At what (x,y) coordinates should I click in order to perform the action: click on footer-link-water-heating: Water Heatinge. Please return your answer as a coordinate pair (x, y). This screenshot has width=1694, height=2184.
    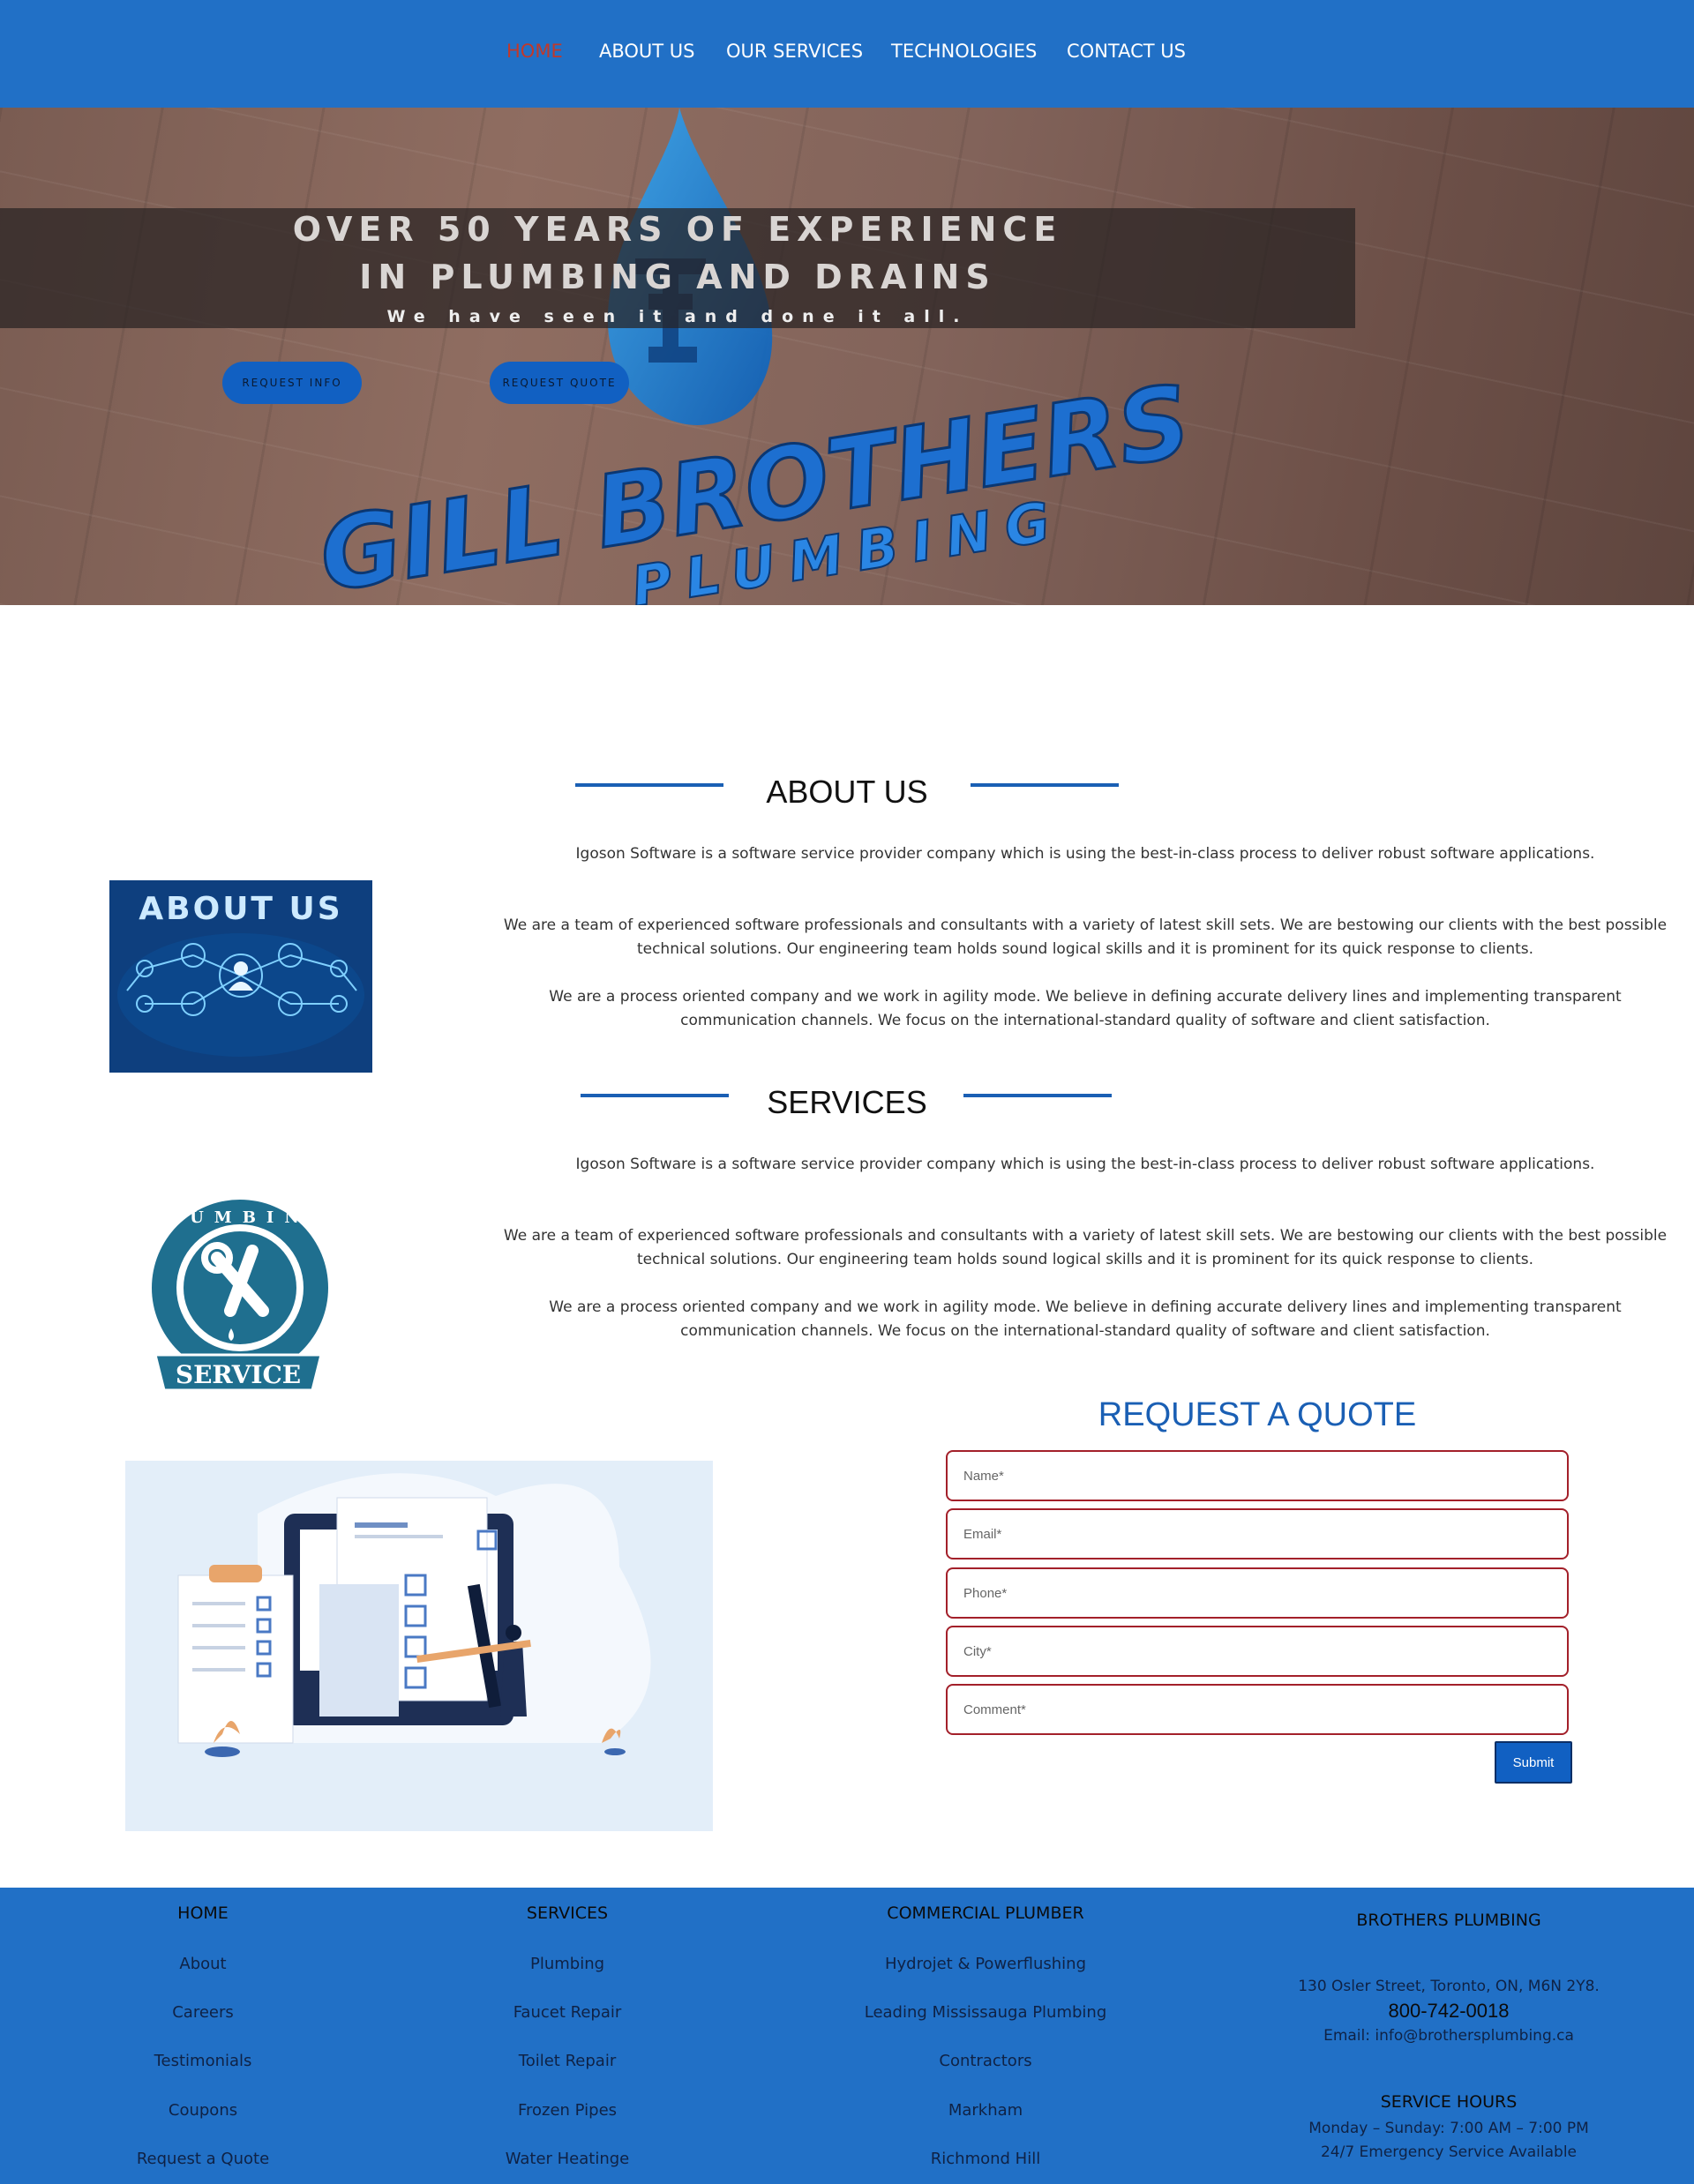
    Looking at the image, I should click on (568, 2159).